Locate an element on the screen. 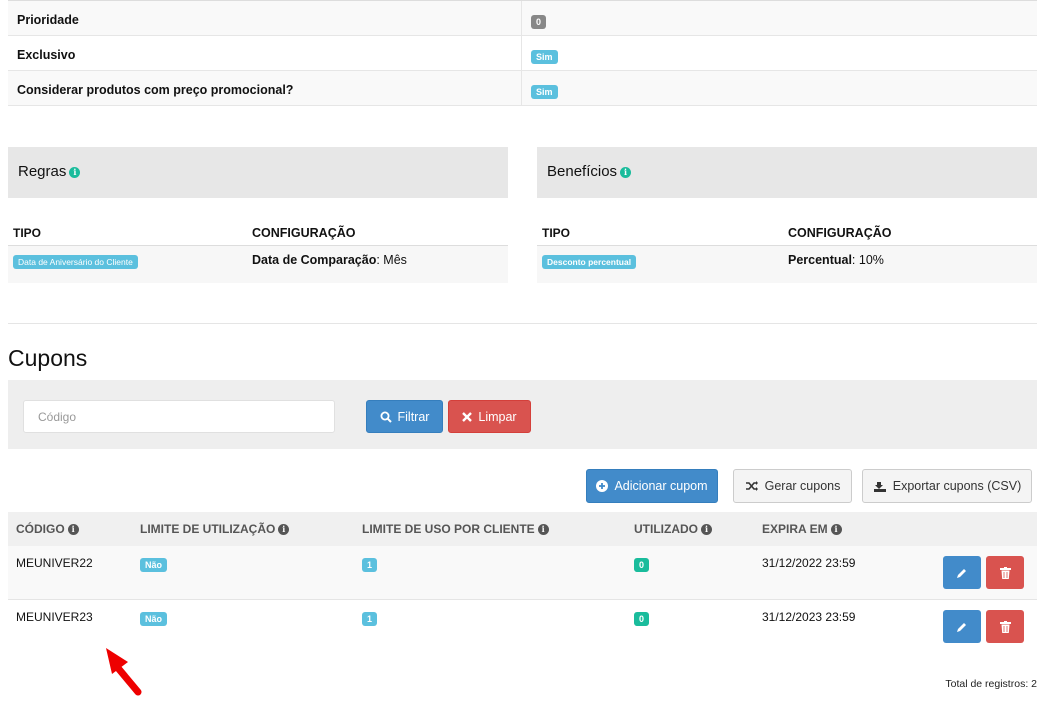 The height and width of the screenshot is (709, 1049). expiry-date: 31/12/2023 23:59 is located at coordinates (809, 617).